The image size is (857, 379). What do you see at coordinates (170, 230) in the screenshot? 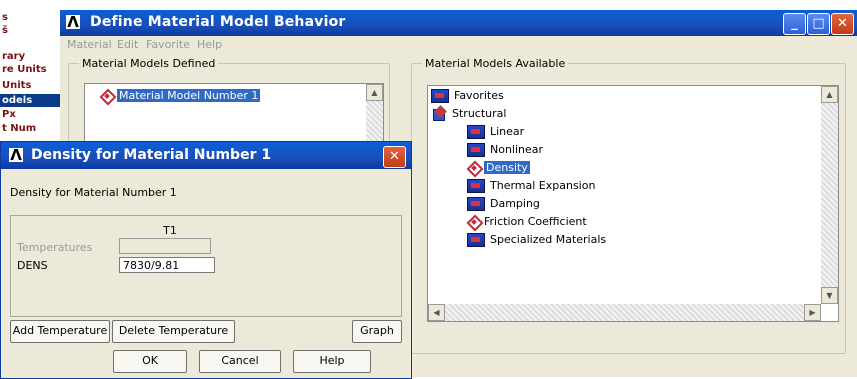
I see `column-header-t1: T1` at bounding box center [170, 230].